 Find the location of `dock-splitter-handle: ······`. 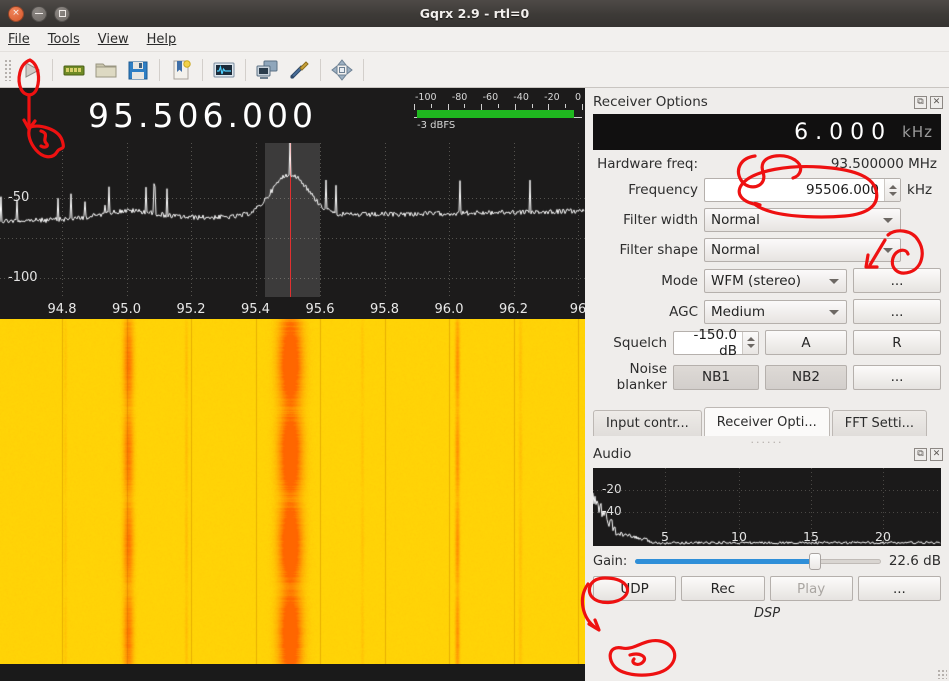

dock-splitter-handle: ······ is located at coordinates (767, 442).